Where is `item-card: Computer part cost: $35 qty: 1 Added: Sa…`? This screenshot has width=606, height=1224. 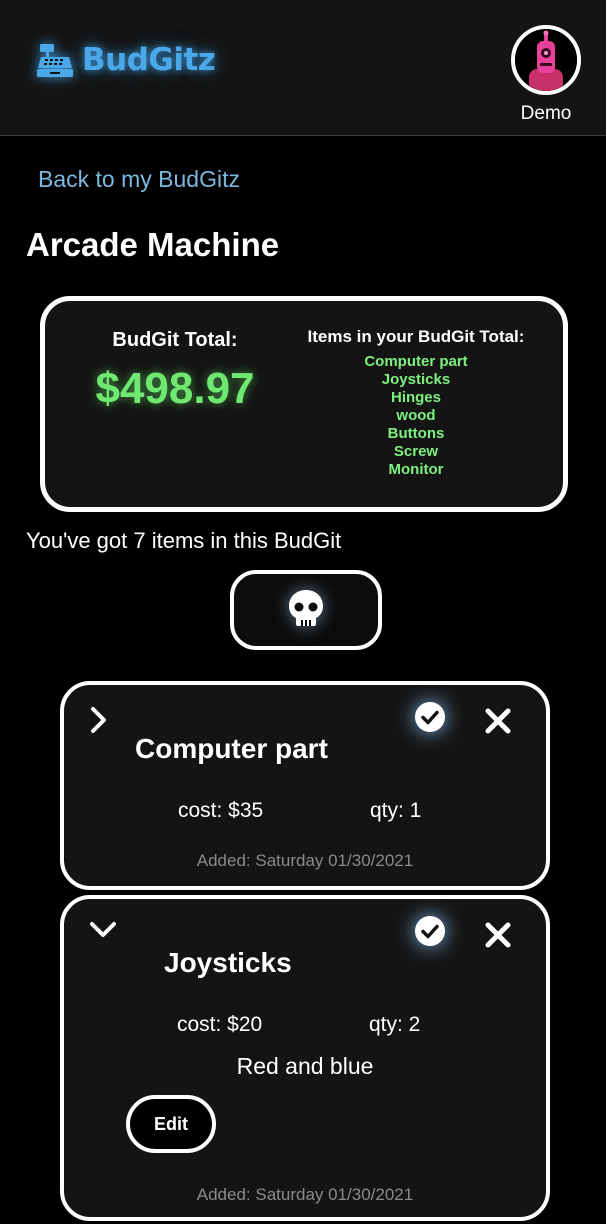
item-card: Computer part cost: $35 qty: 1 Added: Sa… is located at coordinates (305, 785).